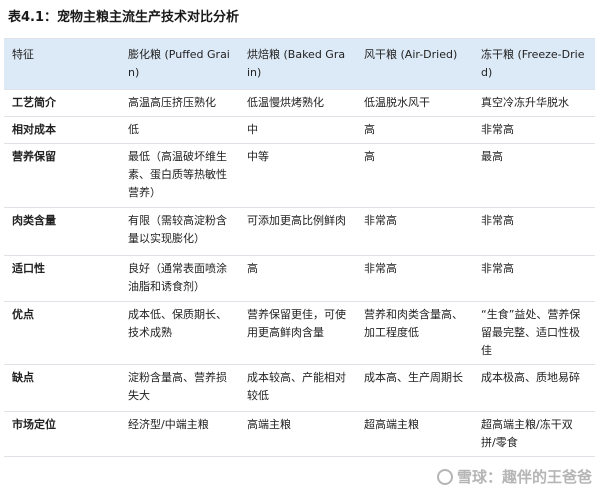  I want to click on table-title: 表4.1：宠物主粮主流生产技术对比分析, so click(124, 17).